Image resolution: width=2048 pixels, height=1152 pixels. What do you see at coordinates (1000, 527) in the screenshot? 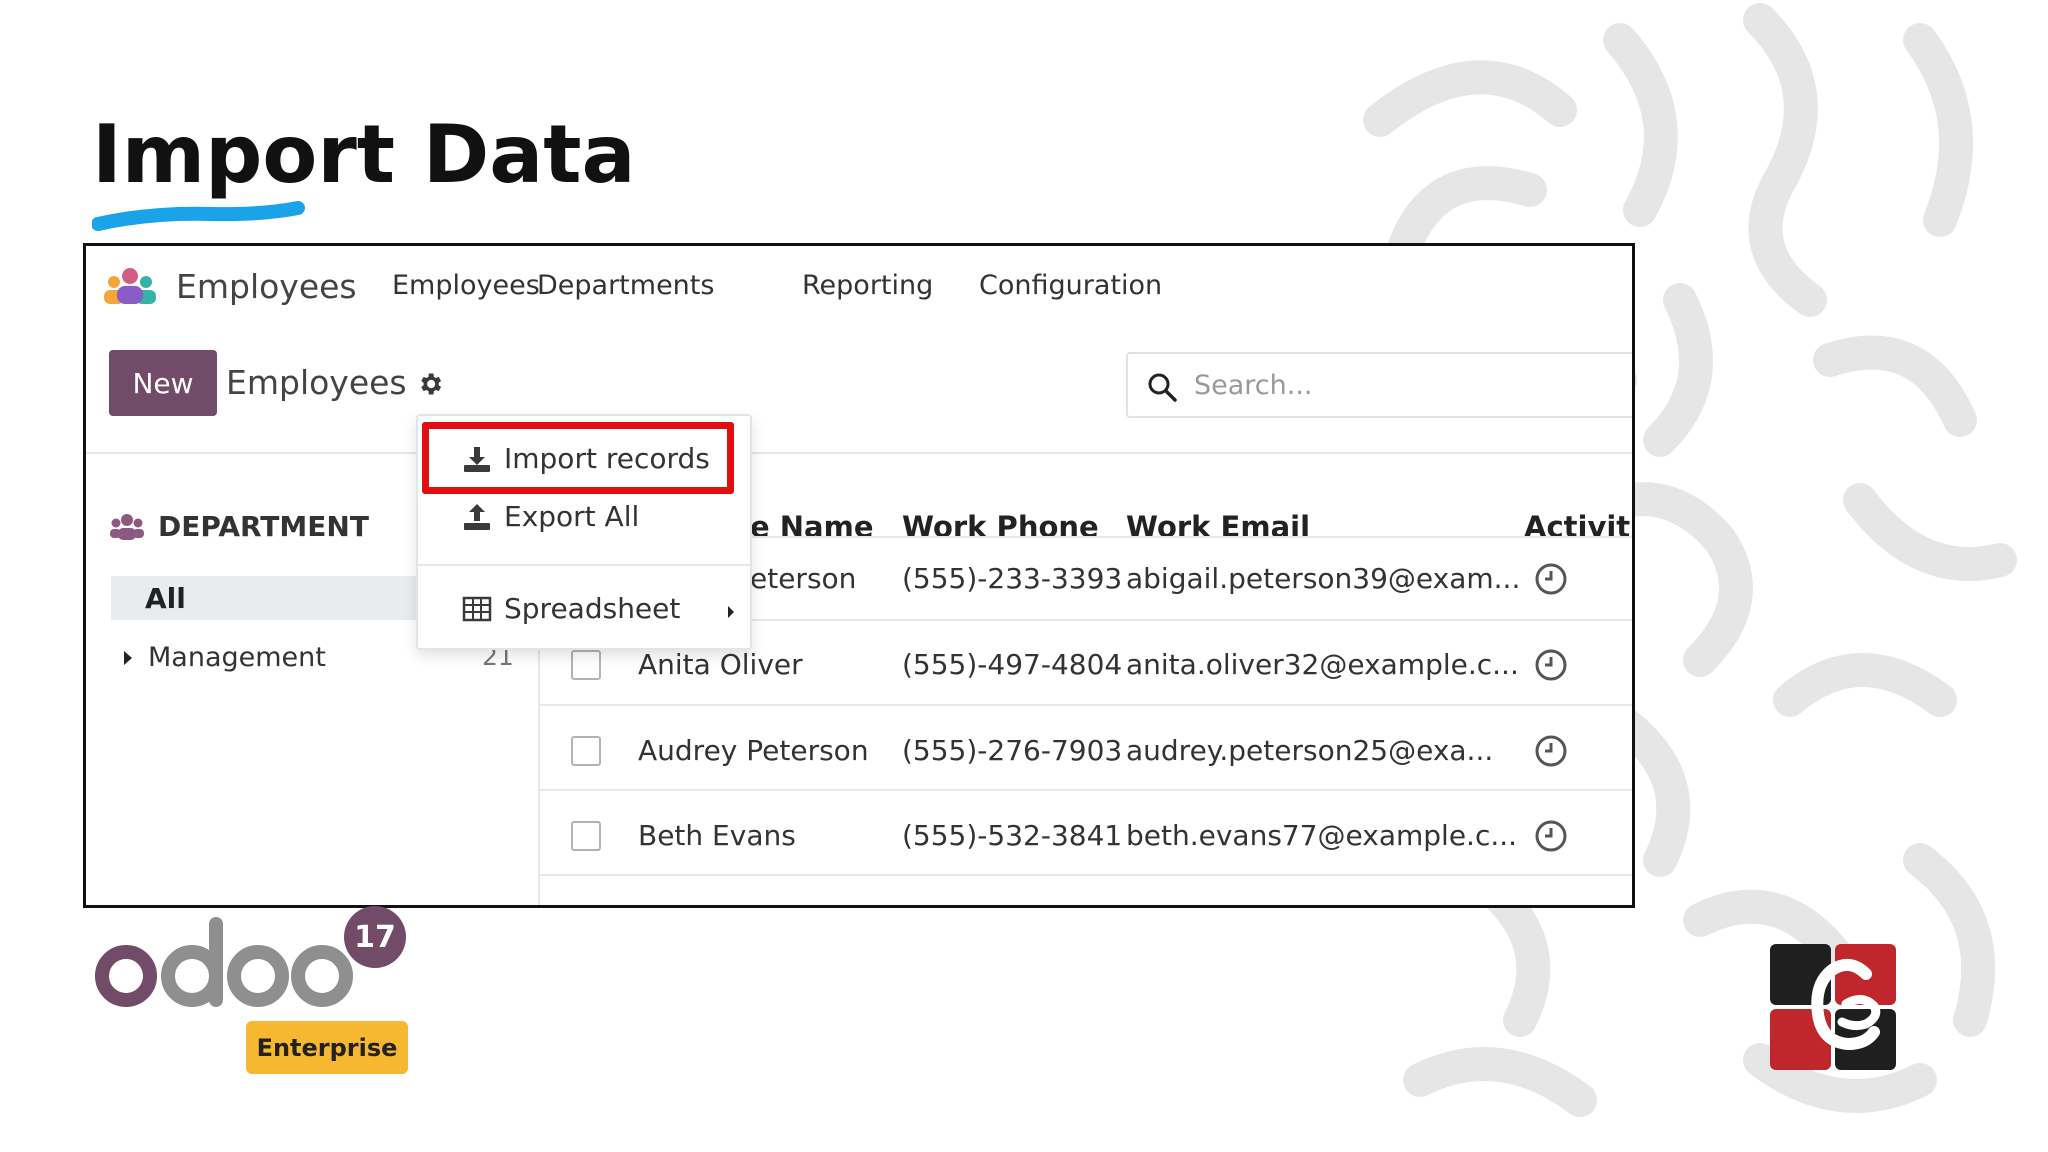
I see `header-work-phone: Work Phone` at bounding box center [1000, 527].